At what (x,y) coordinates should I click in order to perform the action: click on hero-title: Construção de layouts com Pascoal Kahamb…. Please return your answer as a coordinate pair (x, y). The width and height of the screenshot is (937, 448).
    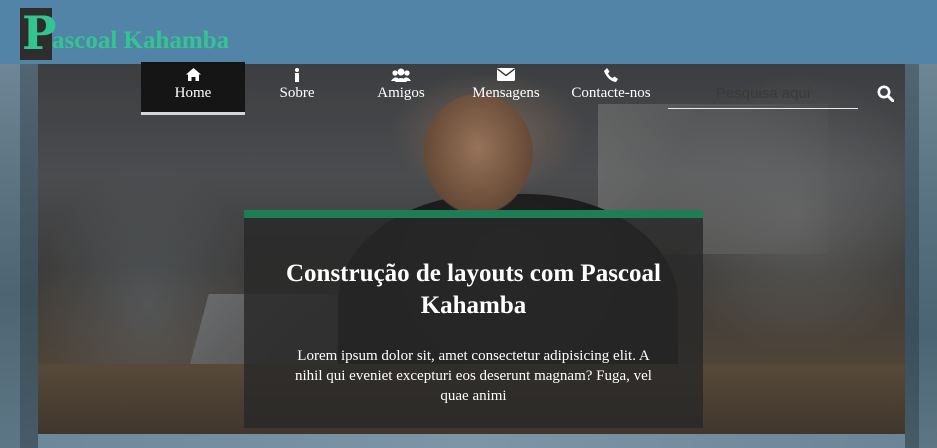
    Looking at the image, I should click on (473, 289).